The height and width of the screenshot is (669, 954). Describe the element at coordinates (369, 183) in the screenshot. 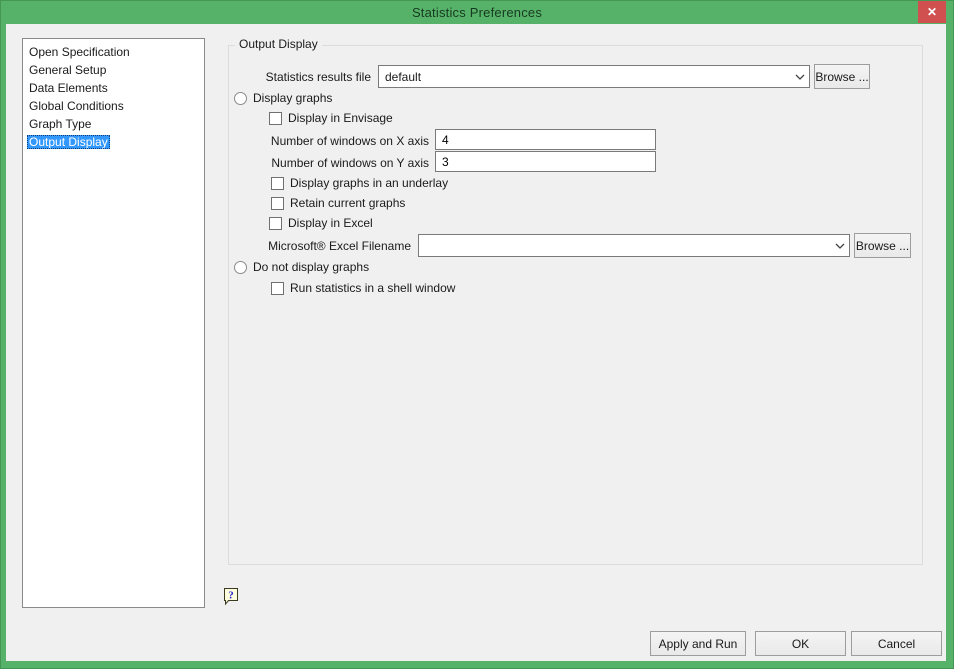

I see `underlay-label: Display graphs in an underlay` at that location.